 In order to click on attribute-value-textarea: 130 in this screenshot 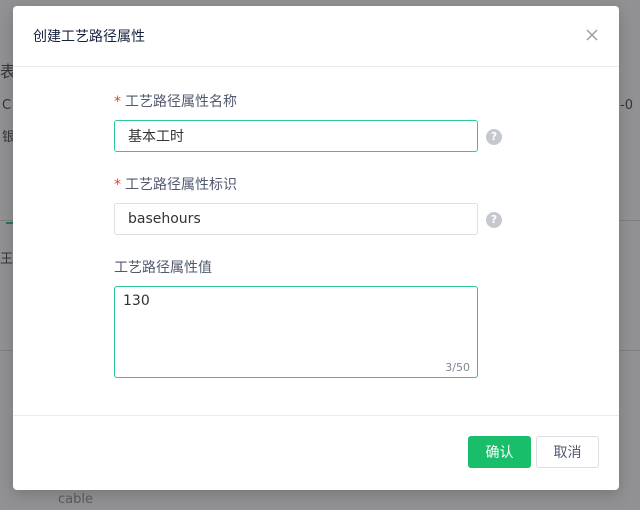, I will do `click(296, 332)`.